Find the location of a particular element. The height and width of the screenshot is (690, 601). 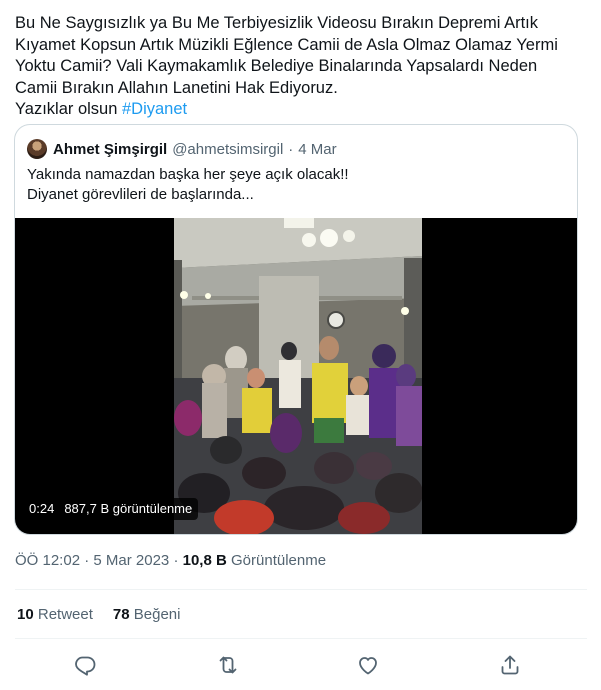

like-button is located at coordinates (368, 665).